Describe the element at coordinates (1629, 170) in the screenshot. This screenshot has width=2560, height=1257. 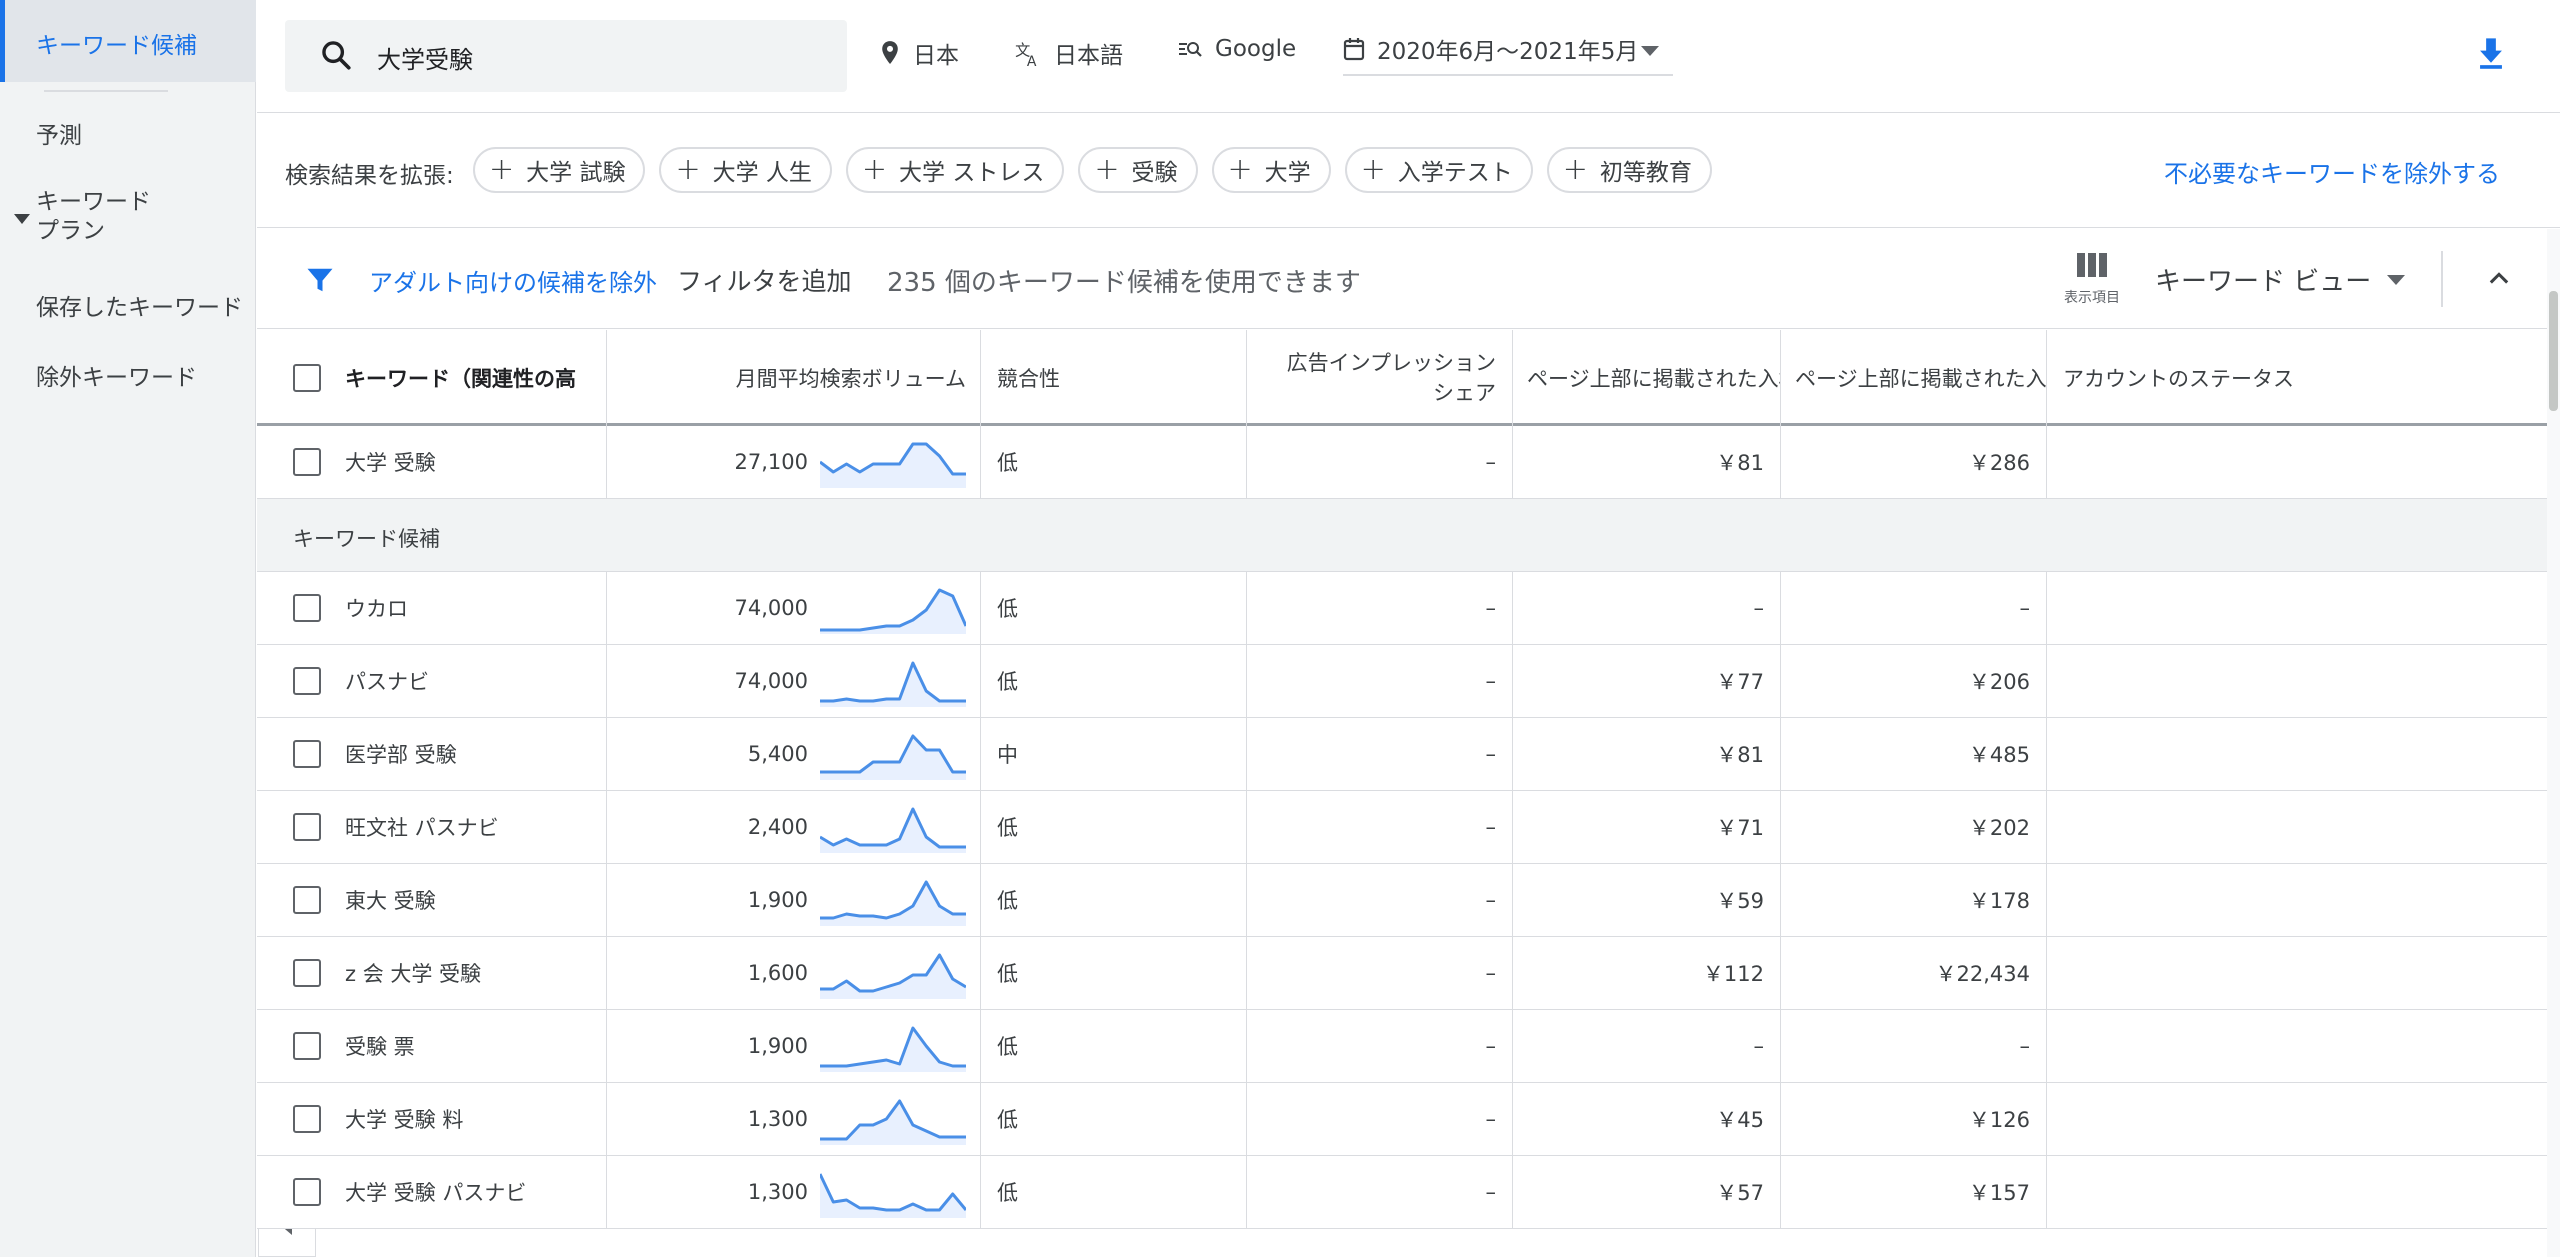
I see `expand-chip: + 初等教育` at that location.